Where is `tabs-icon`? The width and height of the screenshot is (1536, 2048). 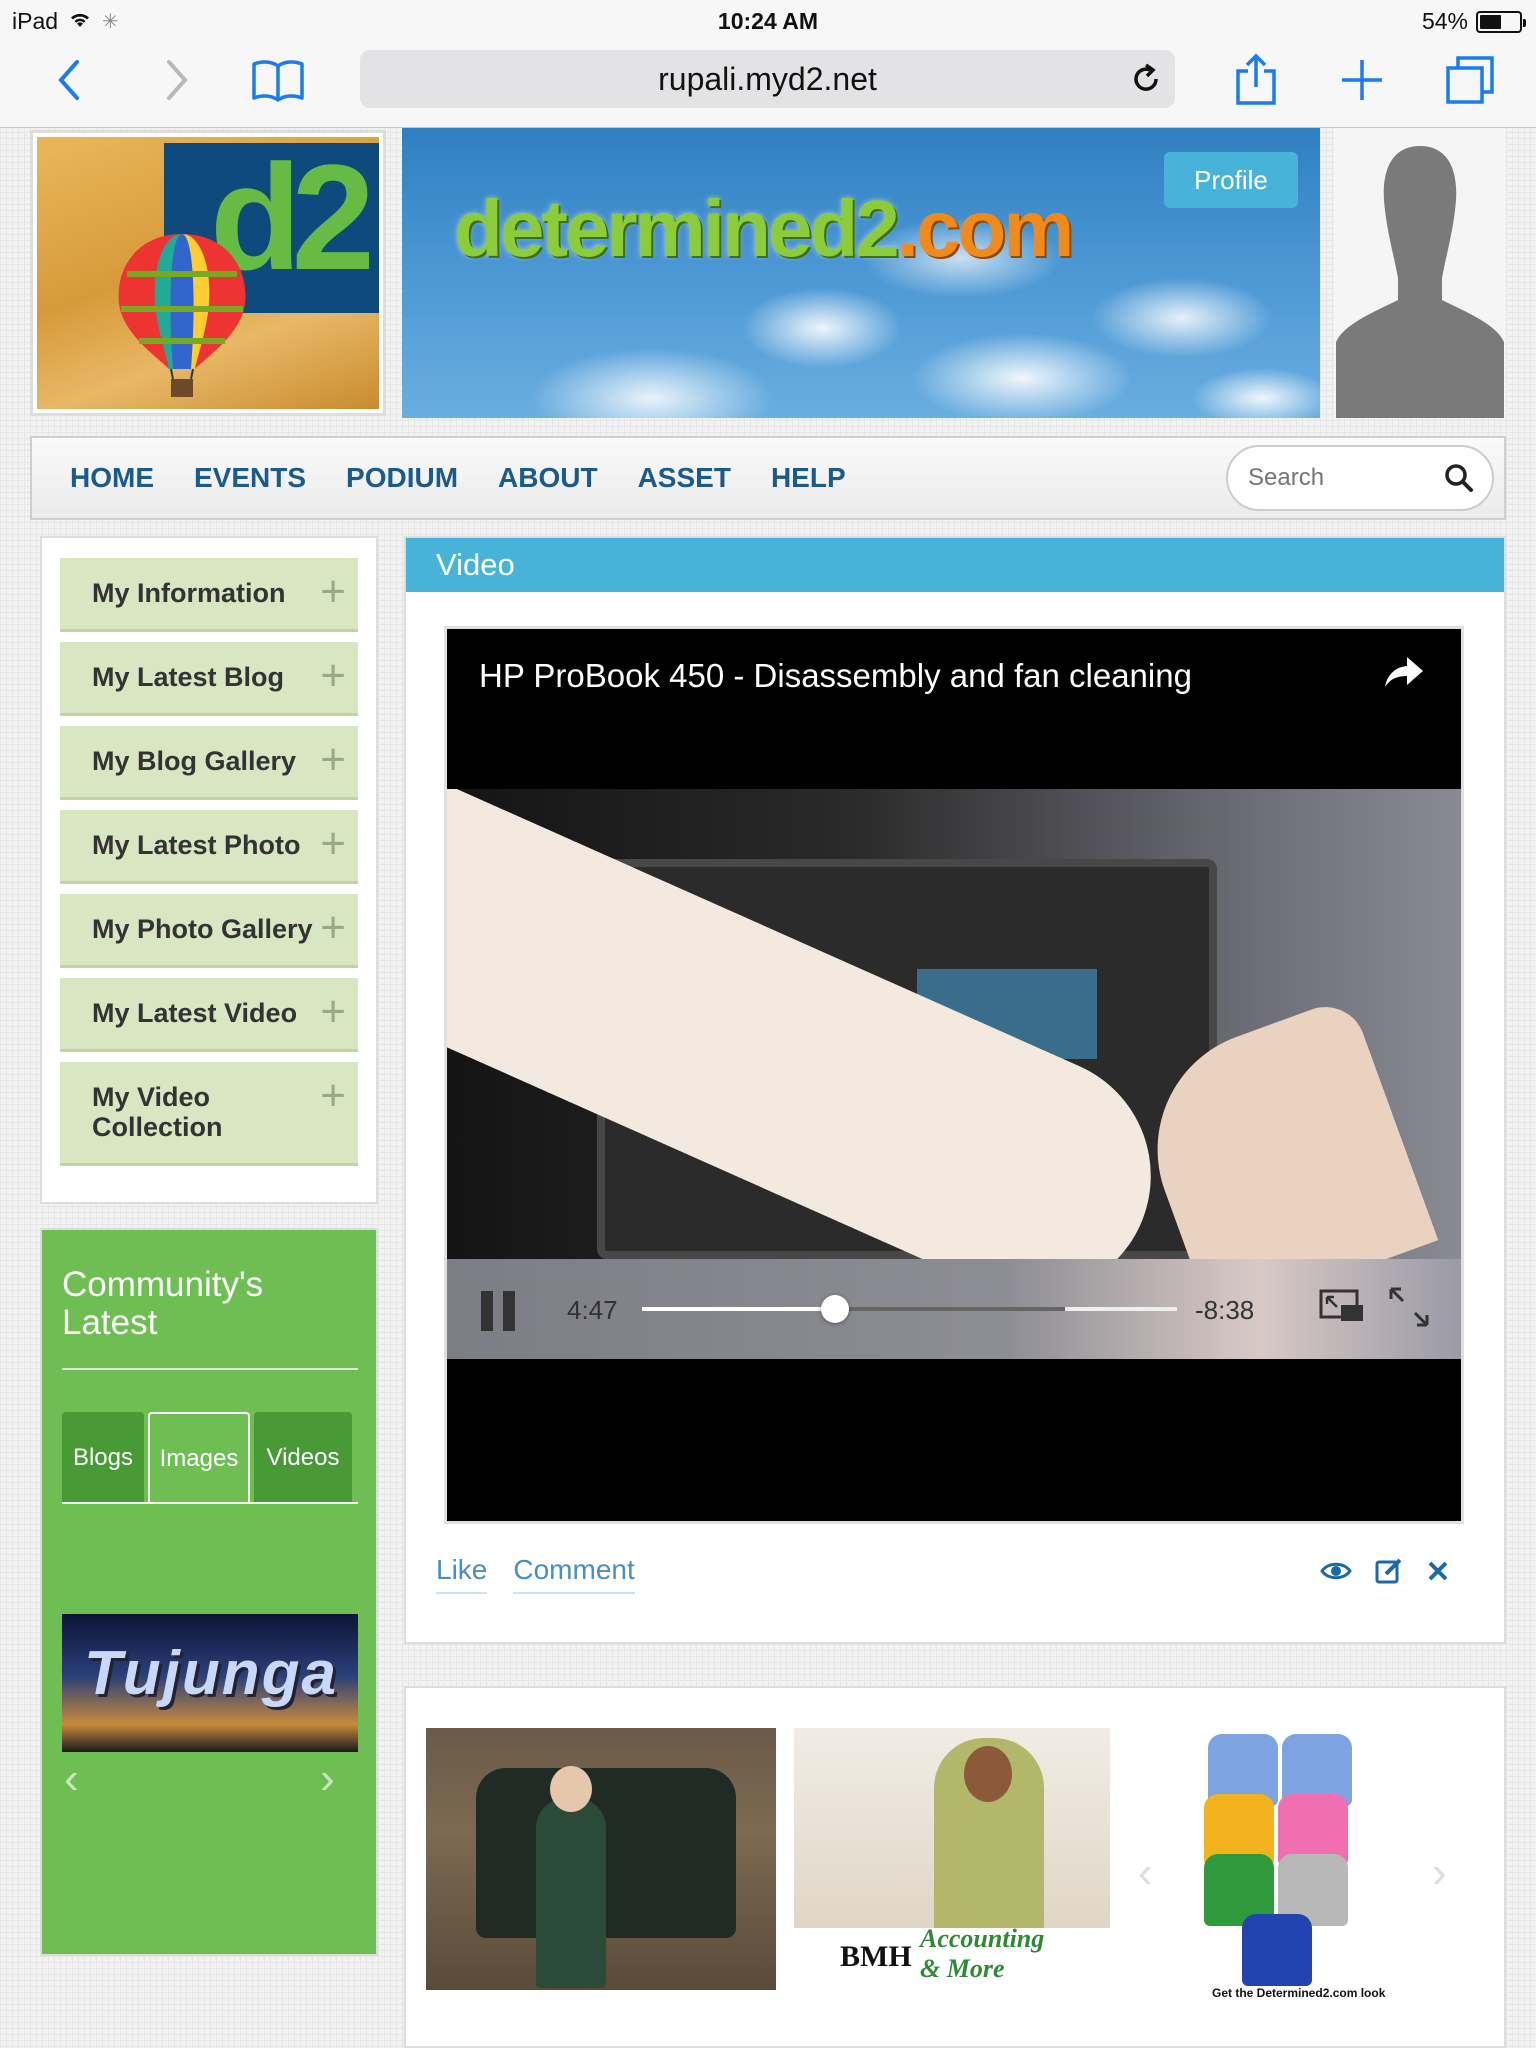
tabs-icon is located at coordinates (1470, 80).